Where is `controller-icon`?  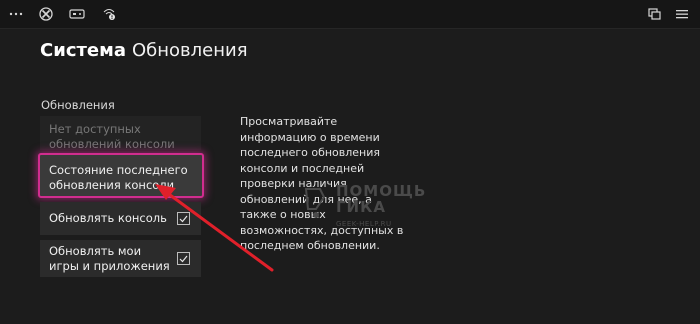
controller-icon is located at coordinates (77, 14).